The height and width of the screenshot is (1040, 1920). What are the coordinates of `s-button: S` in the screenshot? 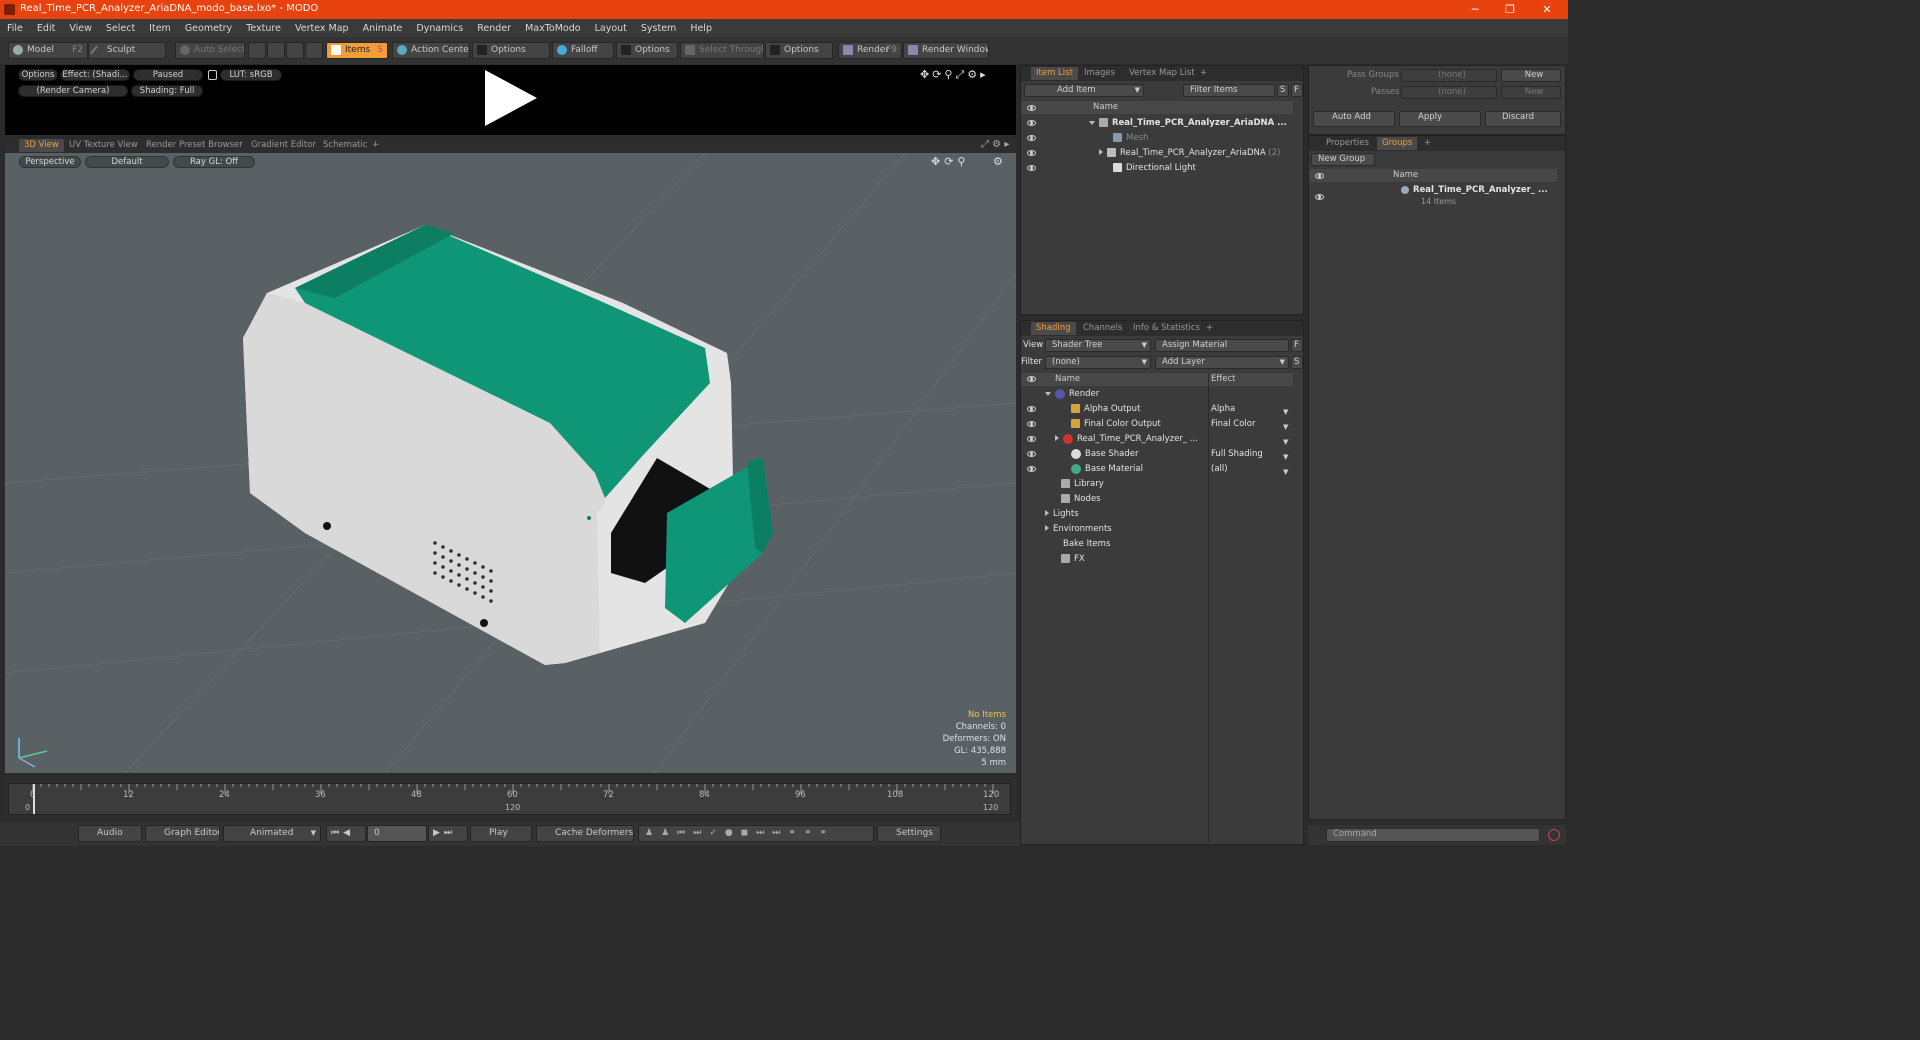 It's located at (1297, 362).